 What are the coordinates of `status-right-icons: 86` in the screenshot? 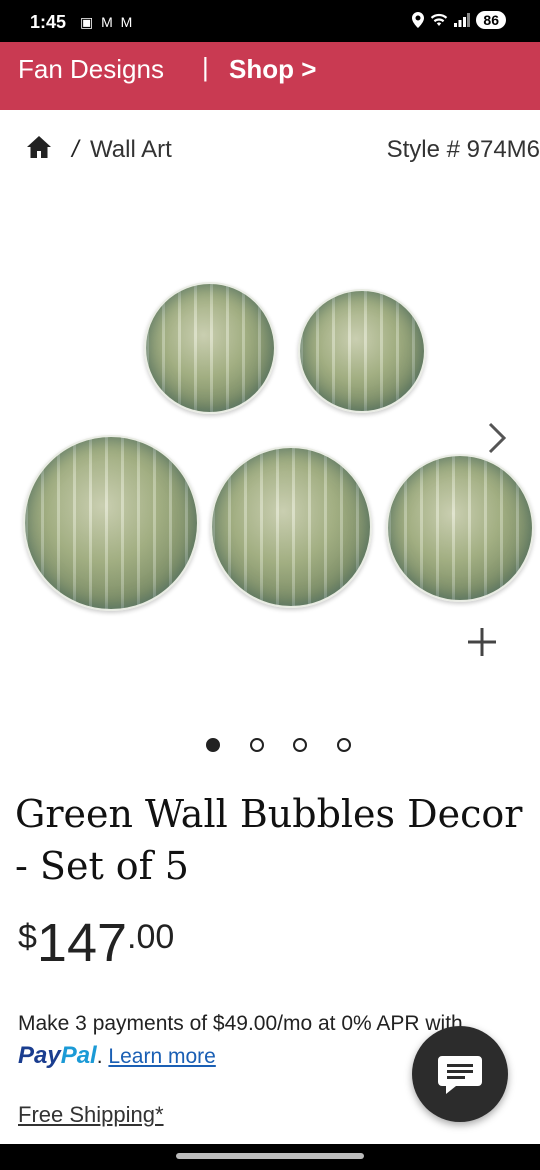 It's located at (459, 20).